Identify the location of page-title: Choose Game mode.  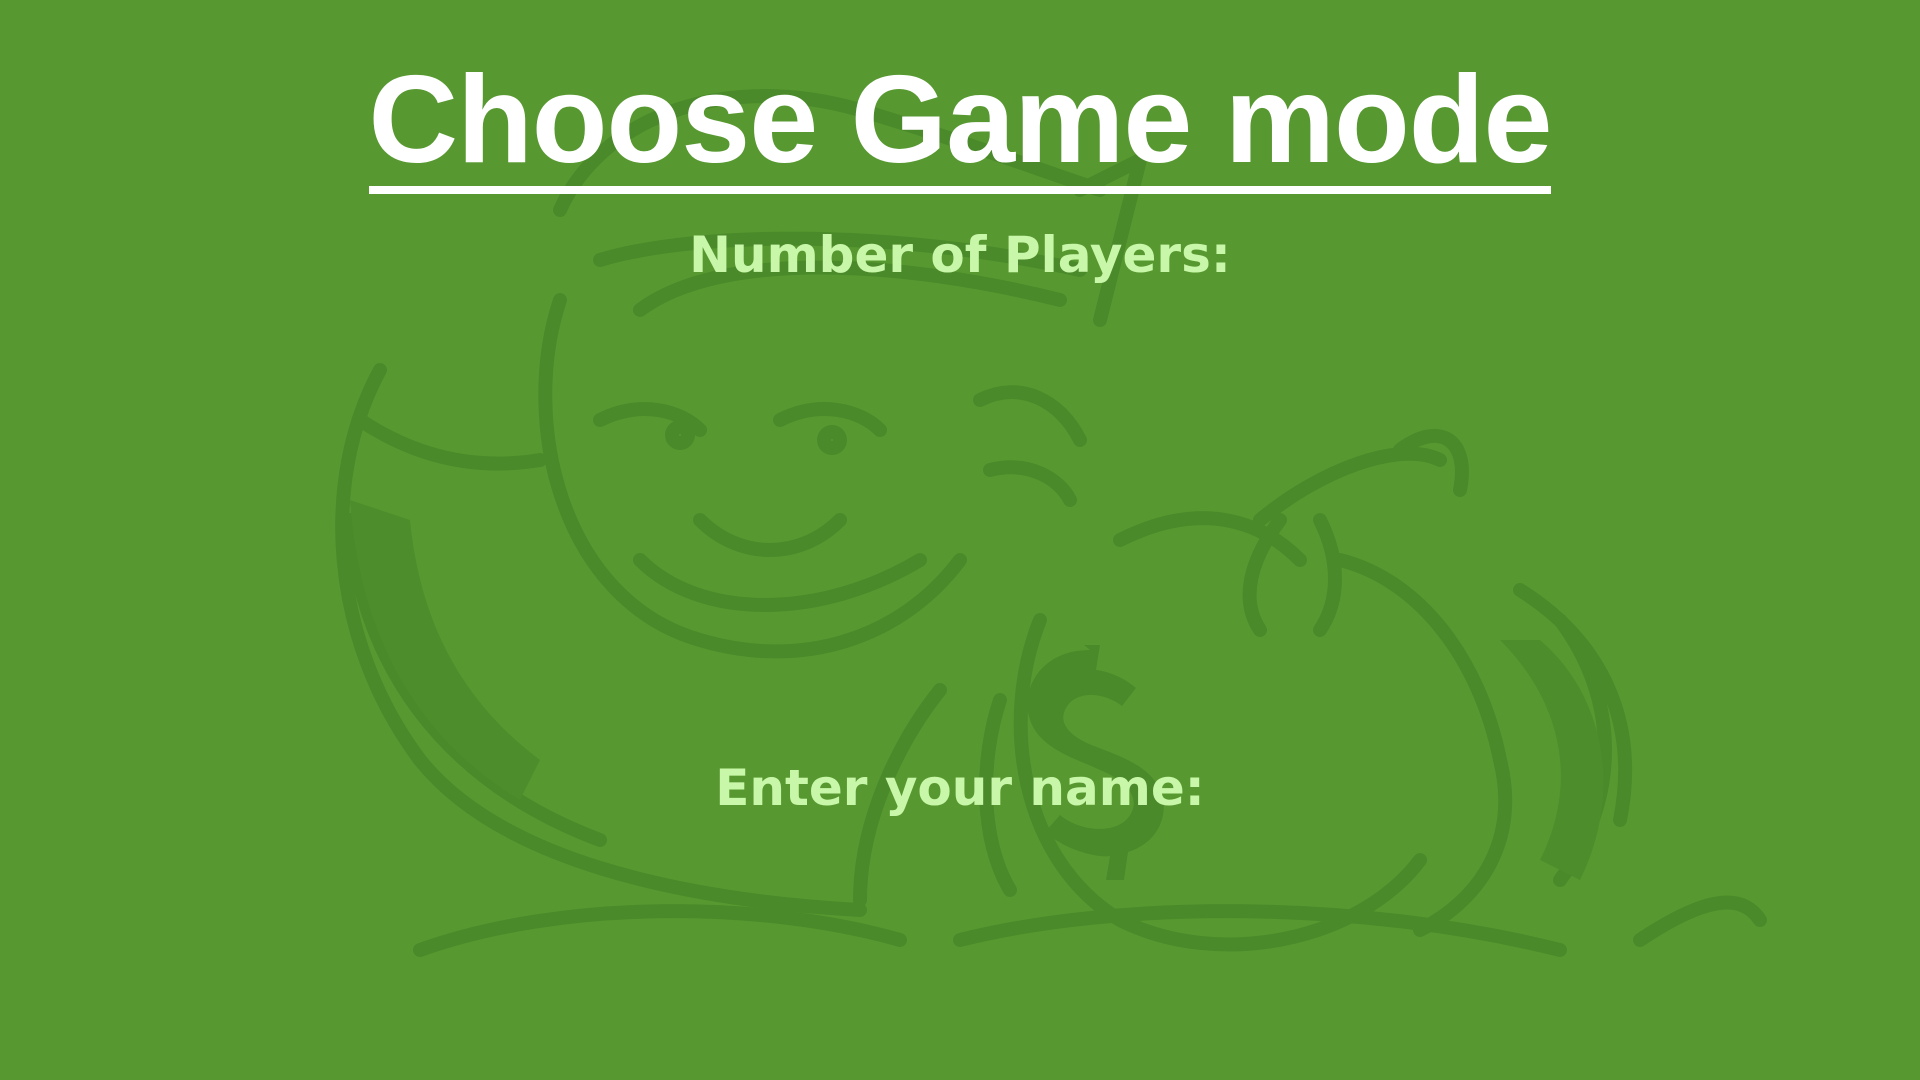
(960, 126).